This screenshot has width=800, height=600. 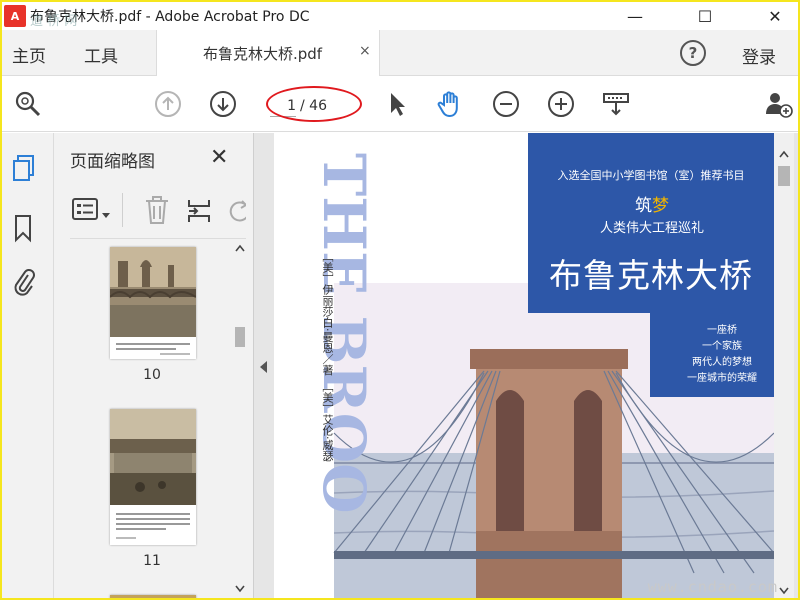 What do you see at coordinates (705, 16) in the screenshot?
I see `maximize-button: ☐` at bounding box center [705, 16].